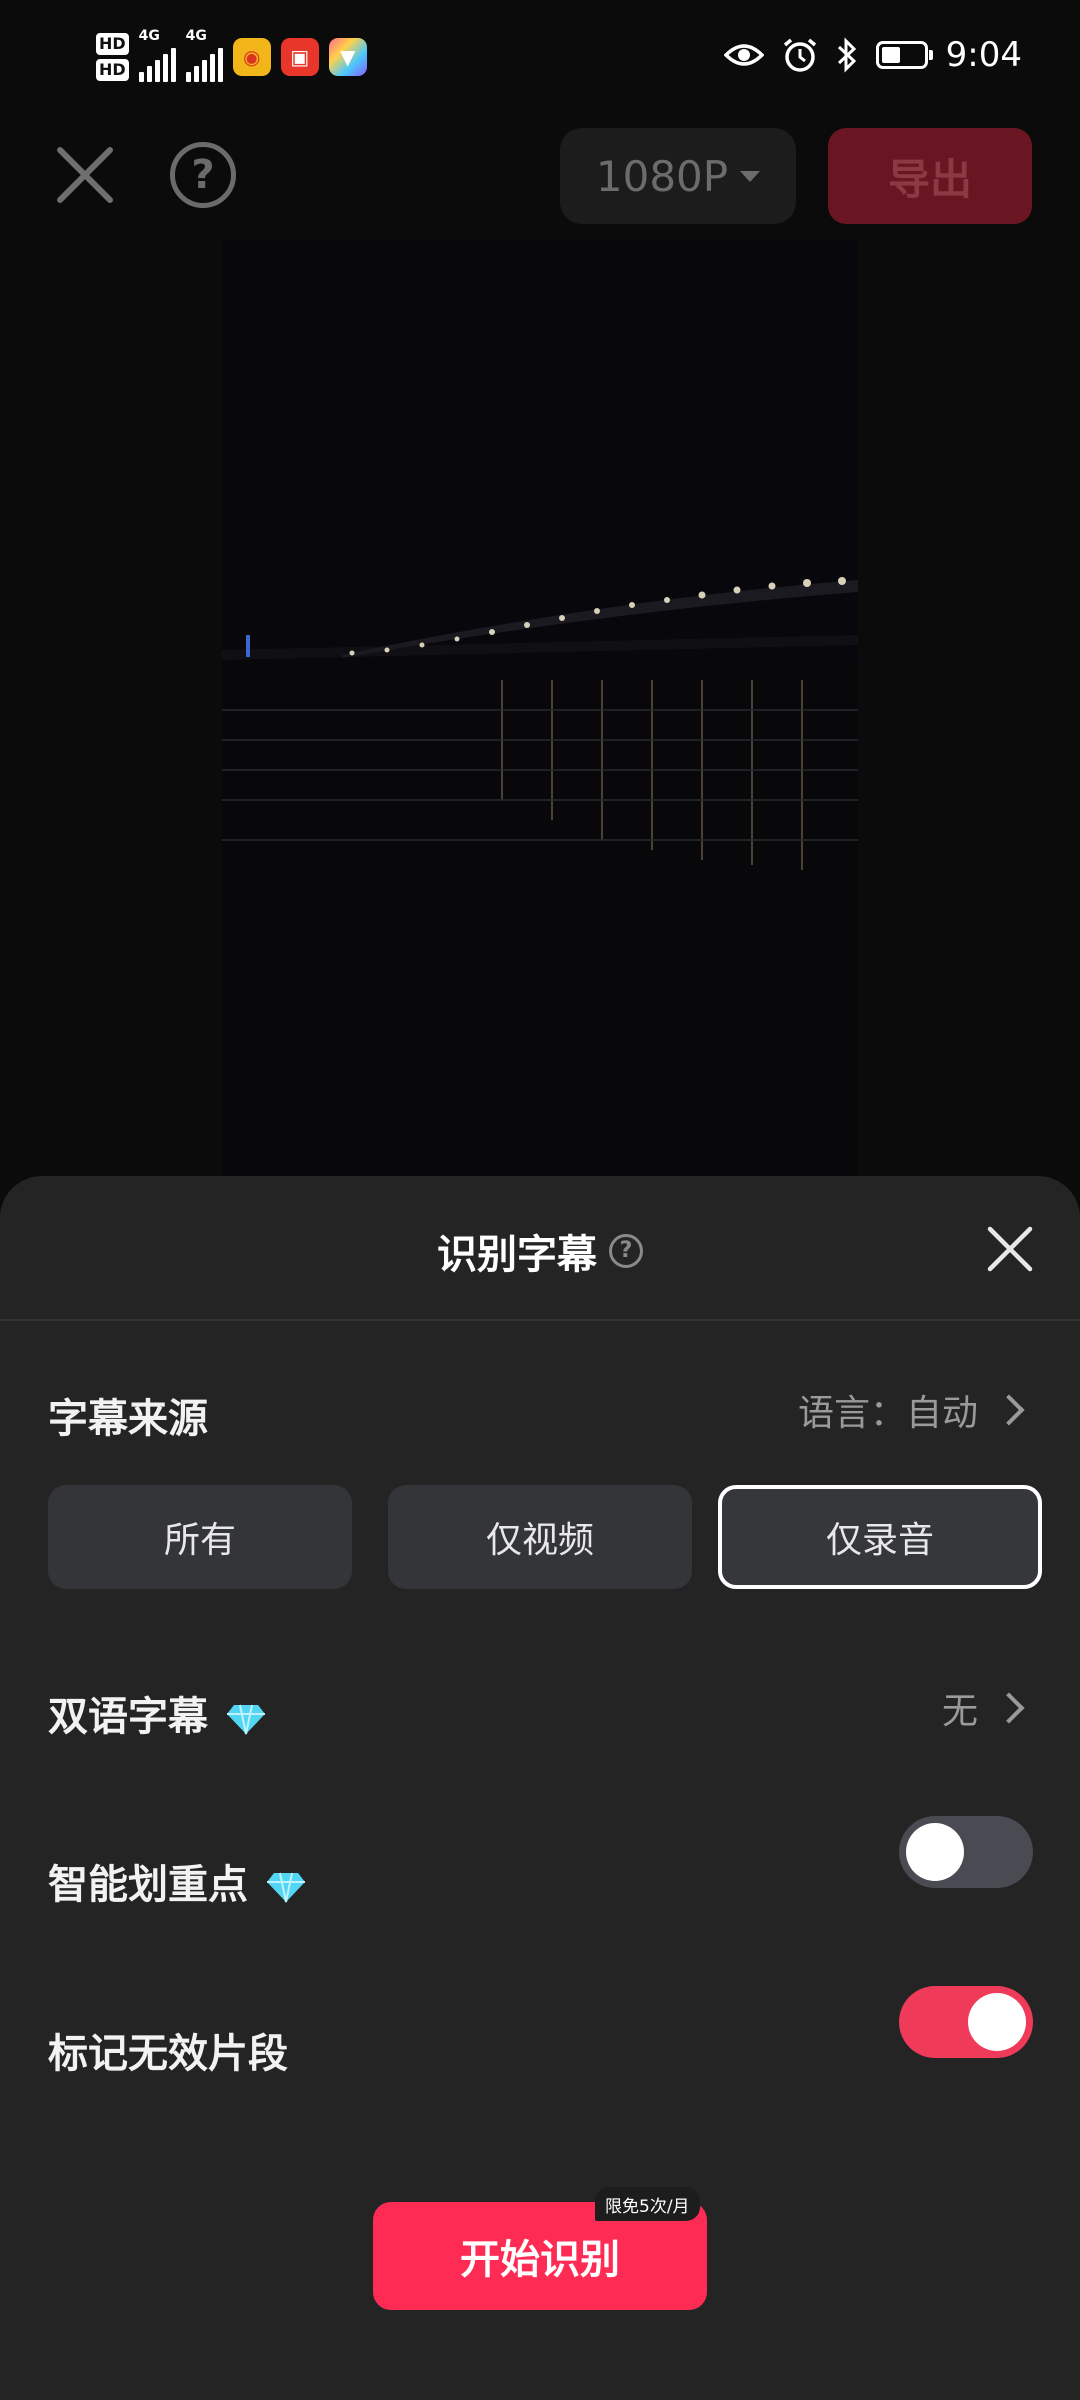 This screenshot has height=2400, width=1080. I want to click on source-option-all: 所有, so click(200, 1537).